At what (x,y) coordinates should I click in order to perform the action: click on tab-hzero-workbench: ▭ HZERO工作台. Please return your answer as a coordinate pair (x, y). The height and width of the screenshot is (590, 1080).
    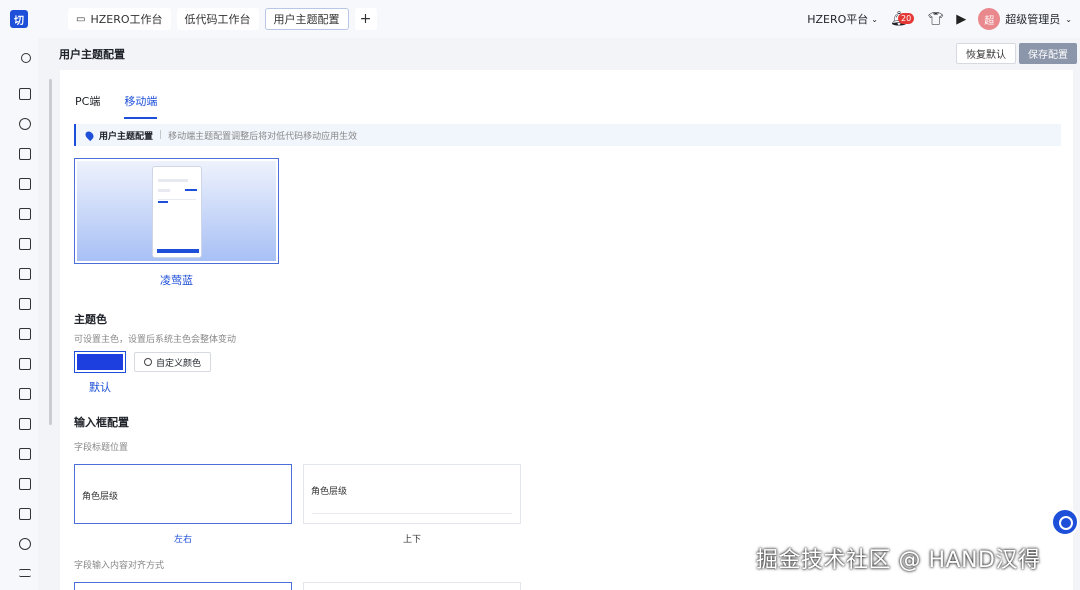
    Looking at the image, I should click on (119, 19).